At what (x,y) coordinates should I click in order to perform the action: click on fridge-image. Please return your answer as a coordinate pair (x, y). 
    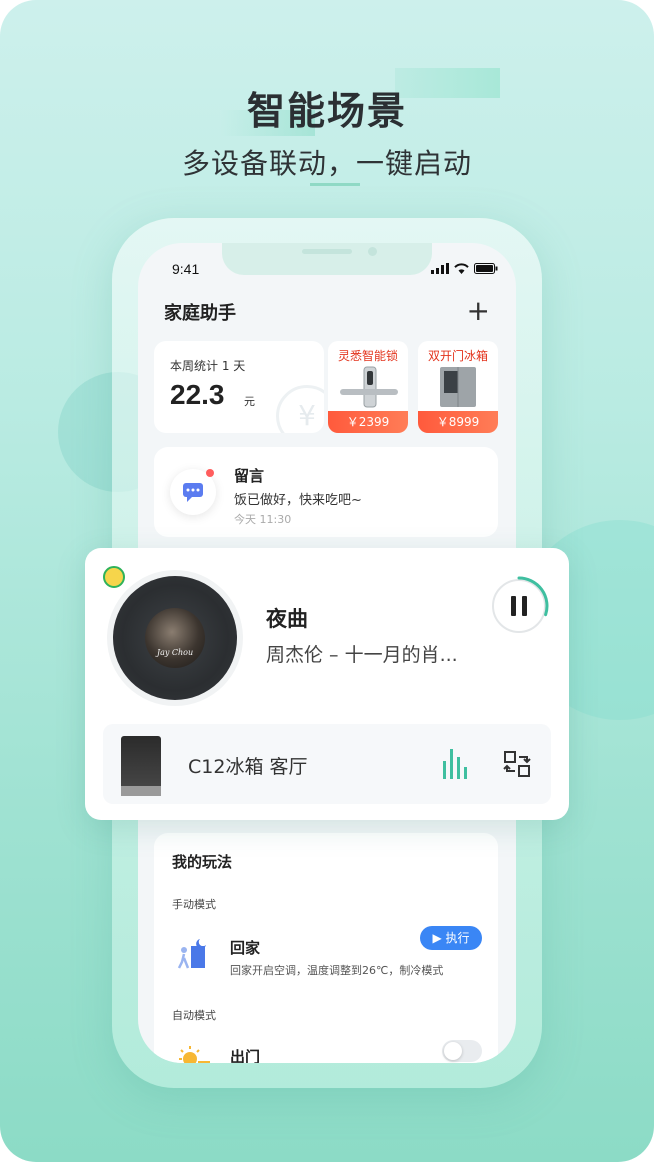
    Looking at the image, I should click on (458, 387).